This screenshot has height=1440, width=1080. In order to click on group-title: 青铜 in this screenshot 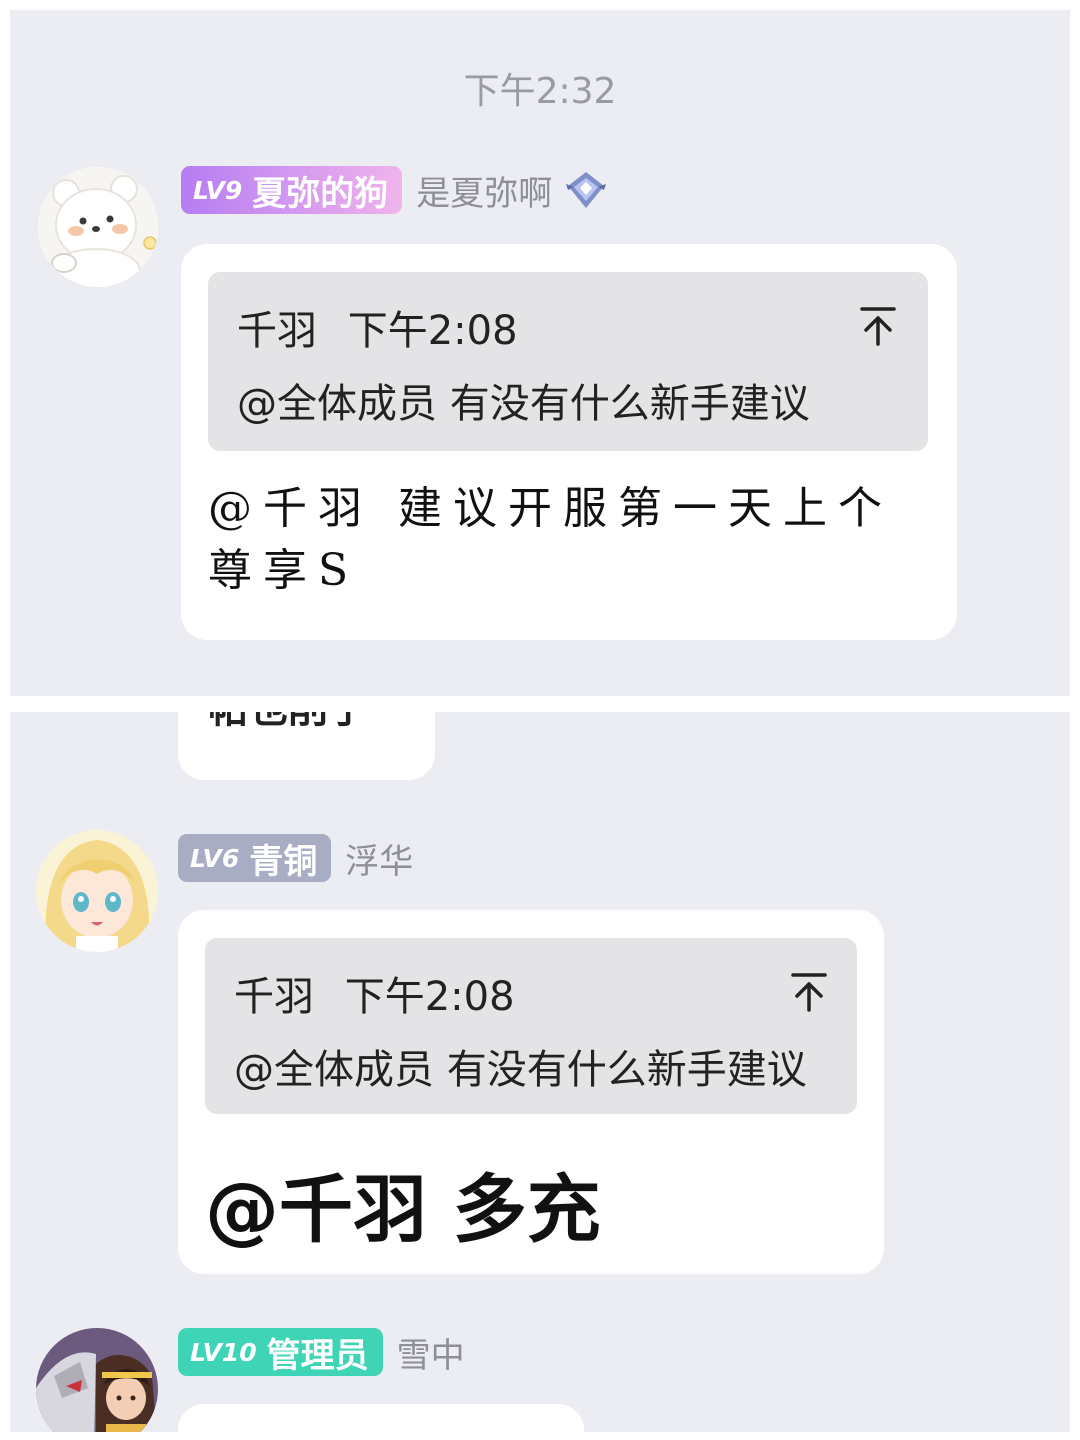, I will do `click(283, 861)`.